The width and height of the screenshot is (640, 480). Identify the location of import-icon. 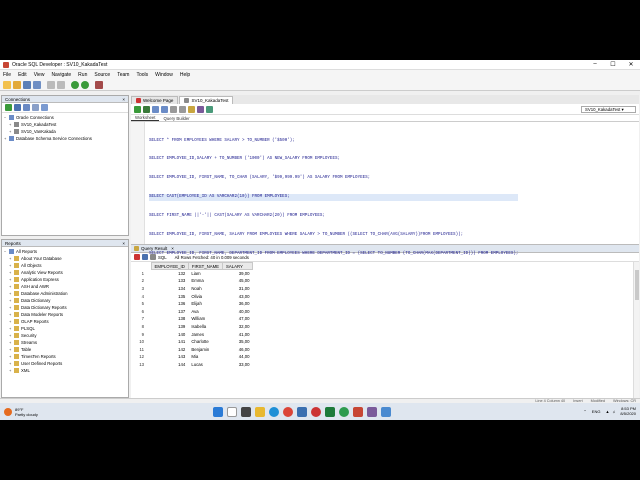
(44, 107).